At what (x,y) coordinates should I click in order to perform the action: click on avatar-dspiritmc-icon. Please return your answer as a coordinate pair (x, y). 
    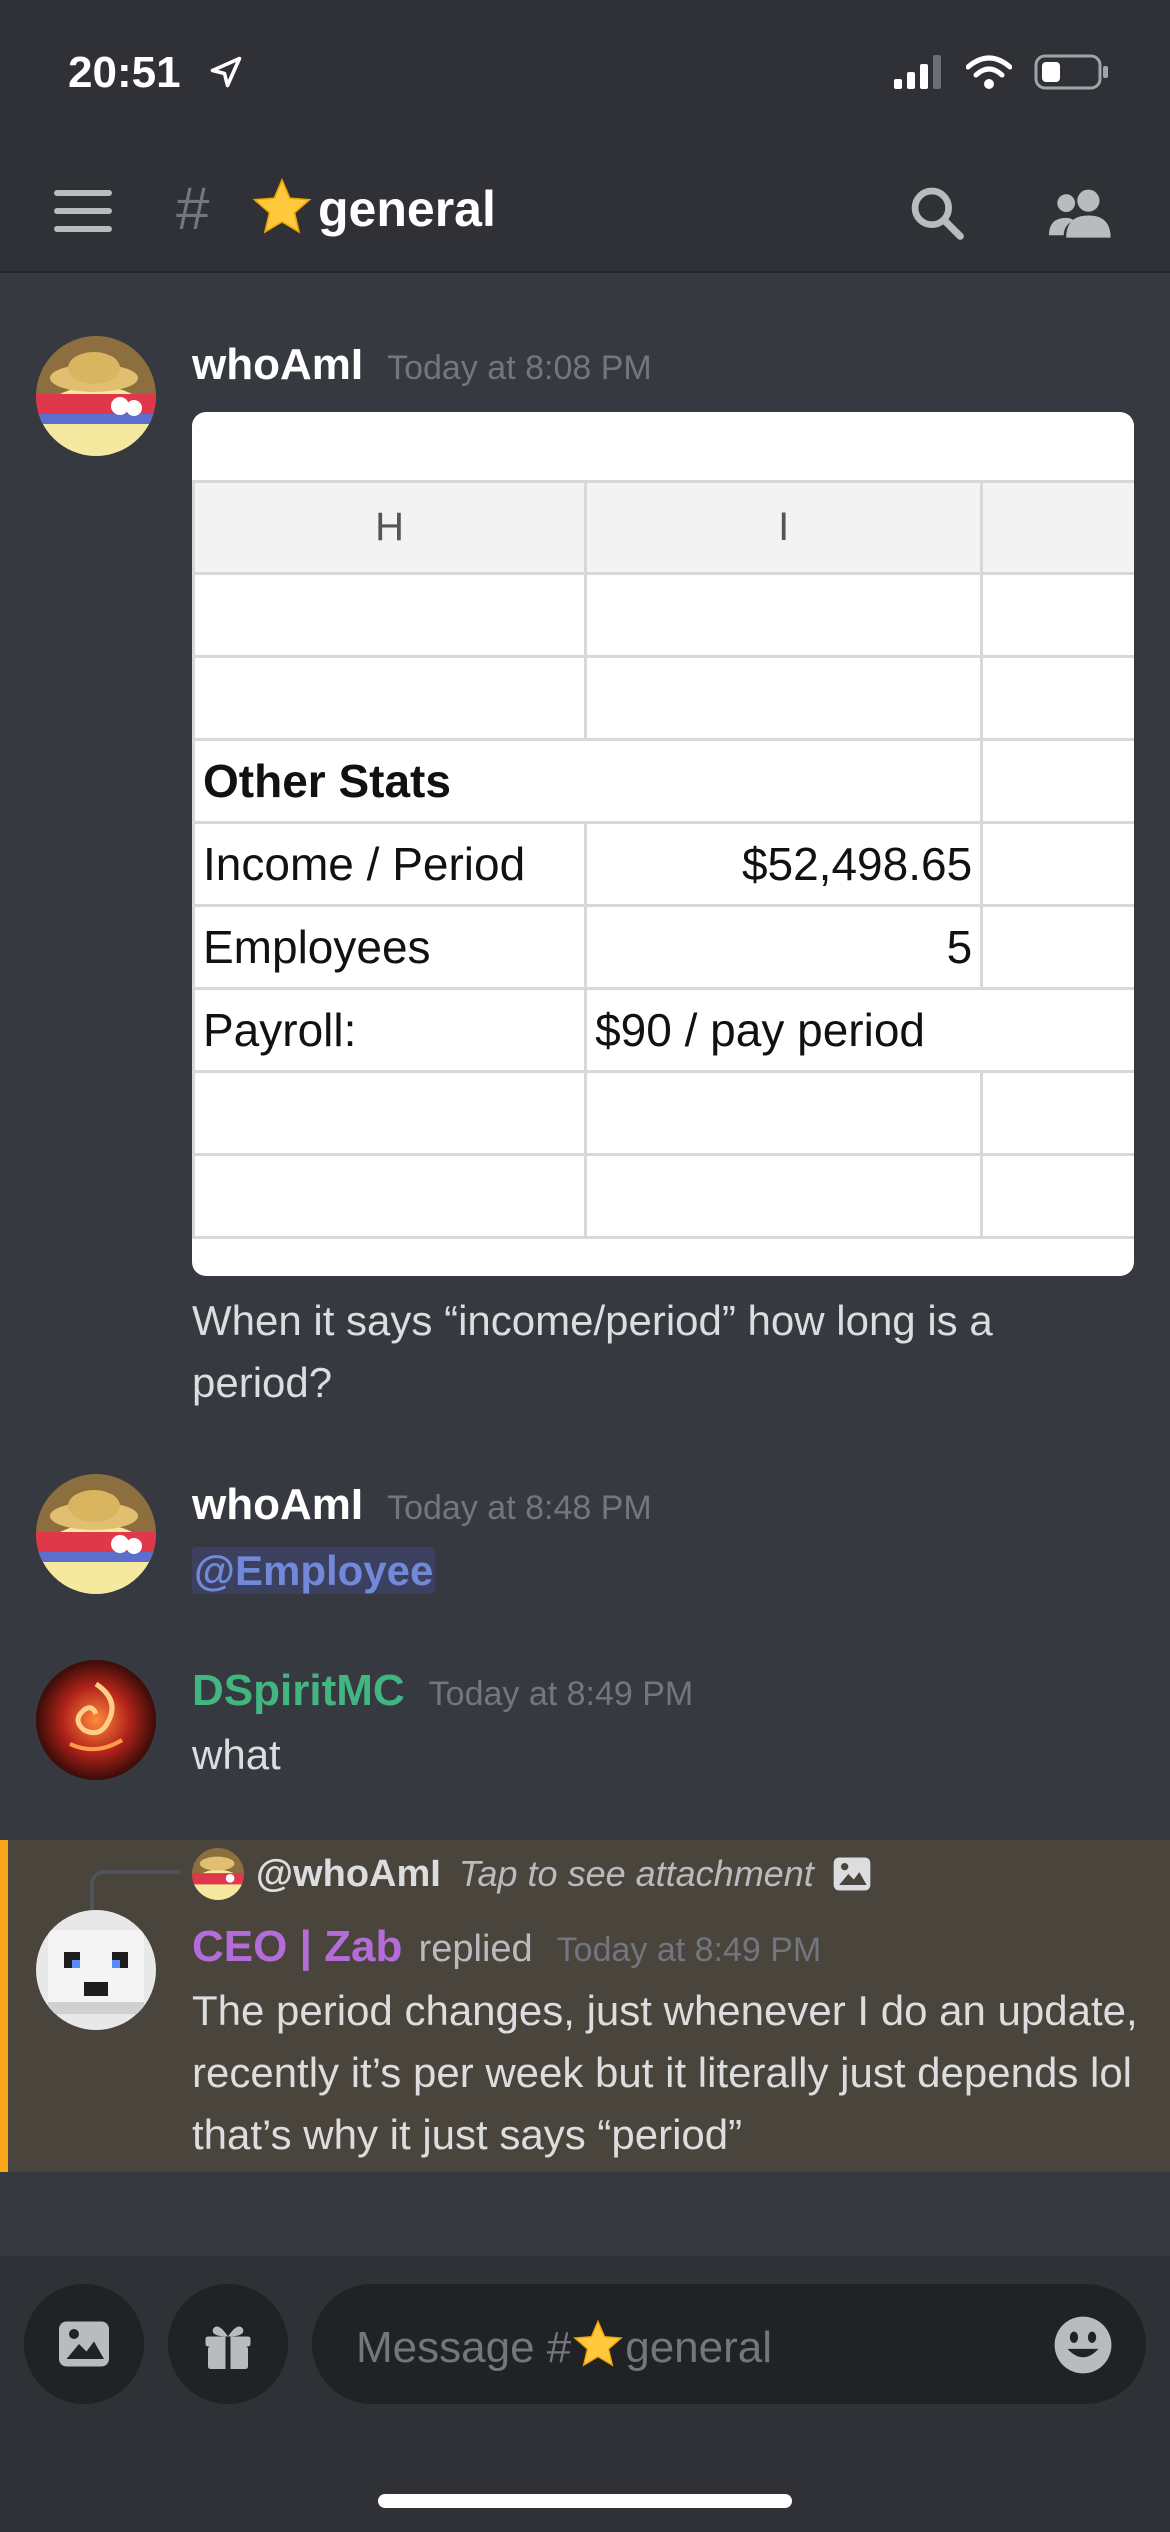
    Looking at the image, I should click on (96, 1720).